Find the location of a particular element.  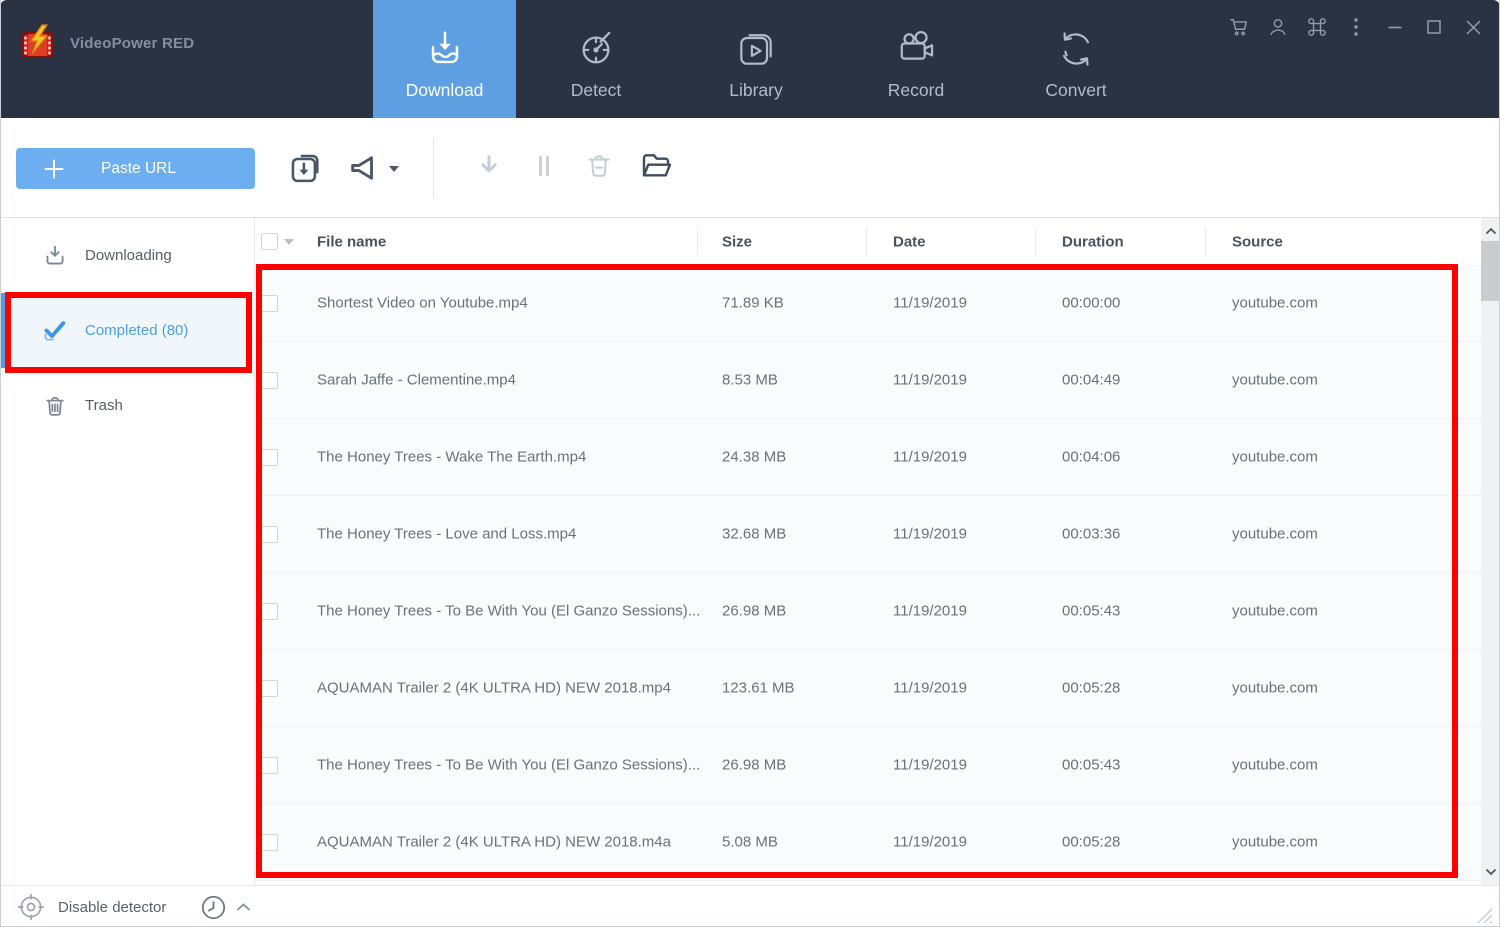

sidebar-item-label: Completed (80) is located at coordinates (137, 330).